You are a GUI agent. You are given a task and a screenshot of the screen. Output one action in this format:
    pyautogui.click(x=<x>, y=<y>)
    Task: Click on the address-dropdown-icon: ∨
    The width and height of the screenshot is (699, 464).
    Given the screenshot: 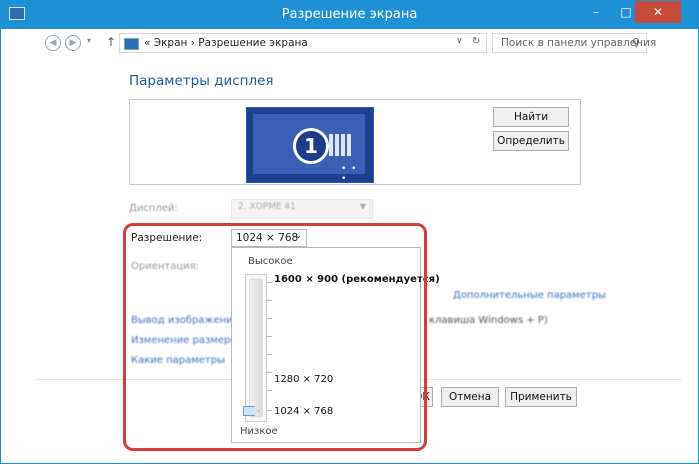 What is the action you would take?
    pyautogui.click(x=459, y=41)
    